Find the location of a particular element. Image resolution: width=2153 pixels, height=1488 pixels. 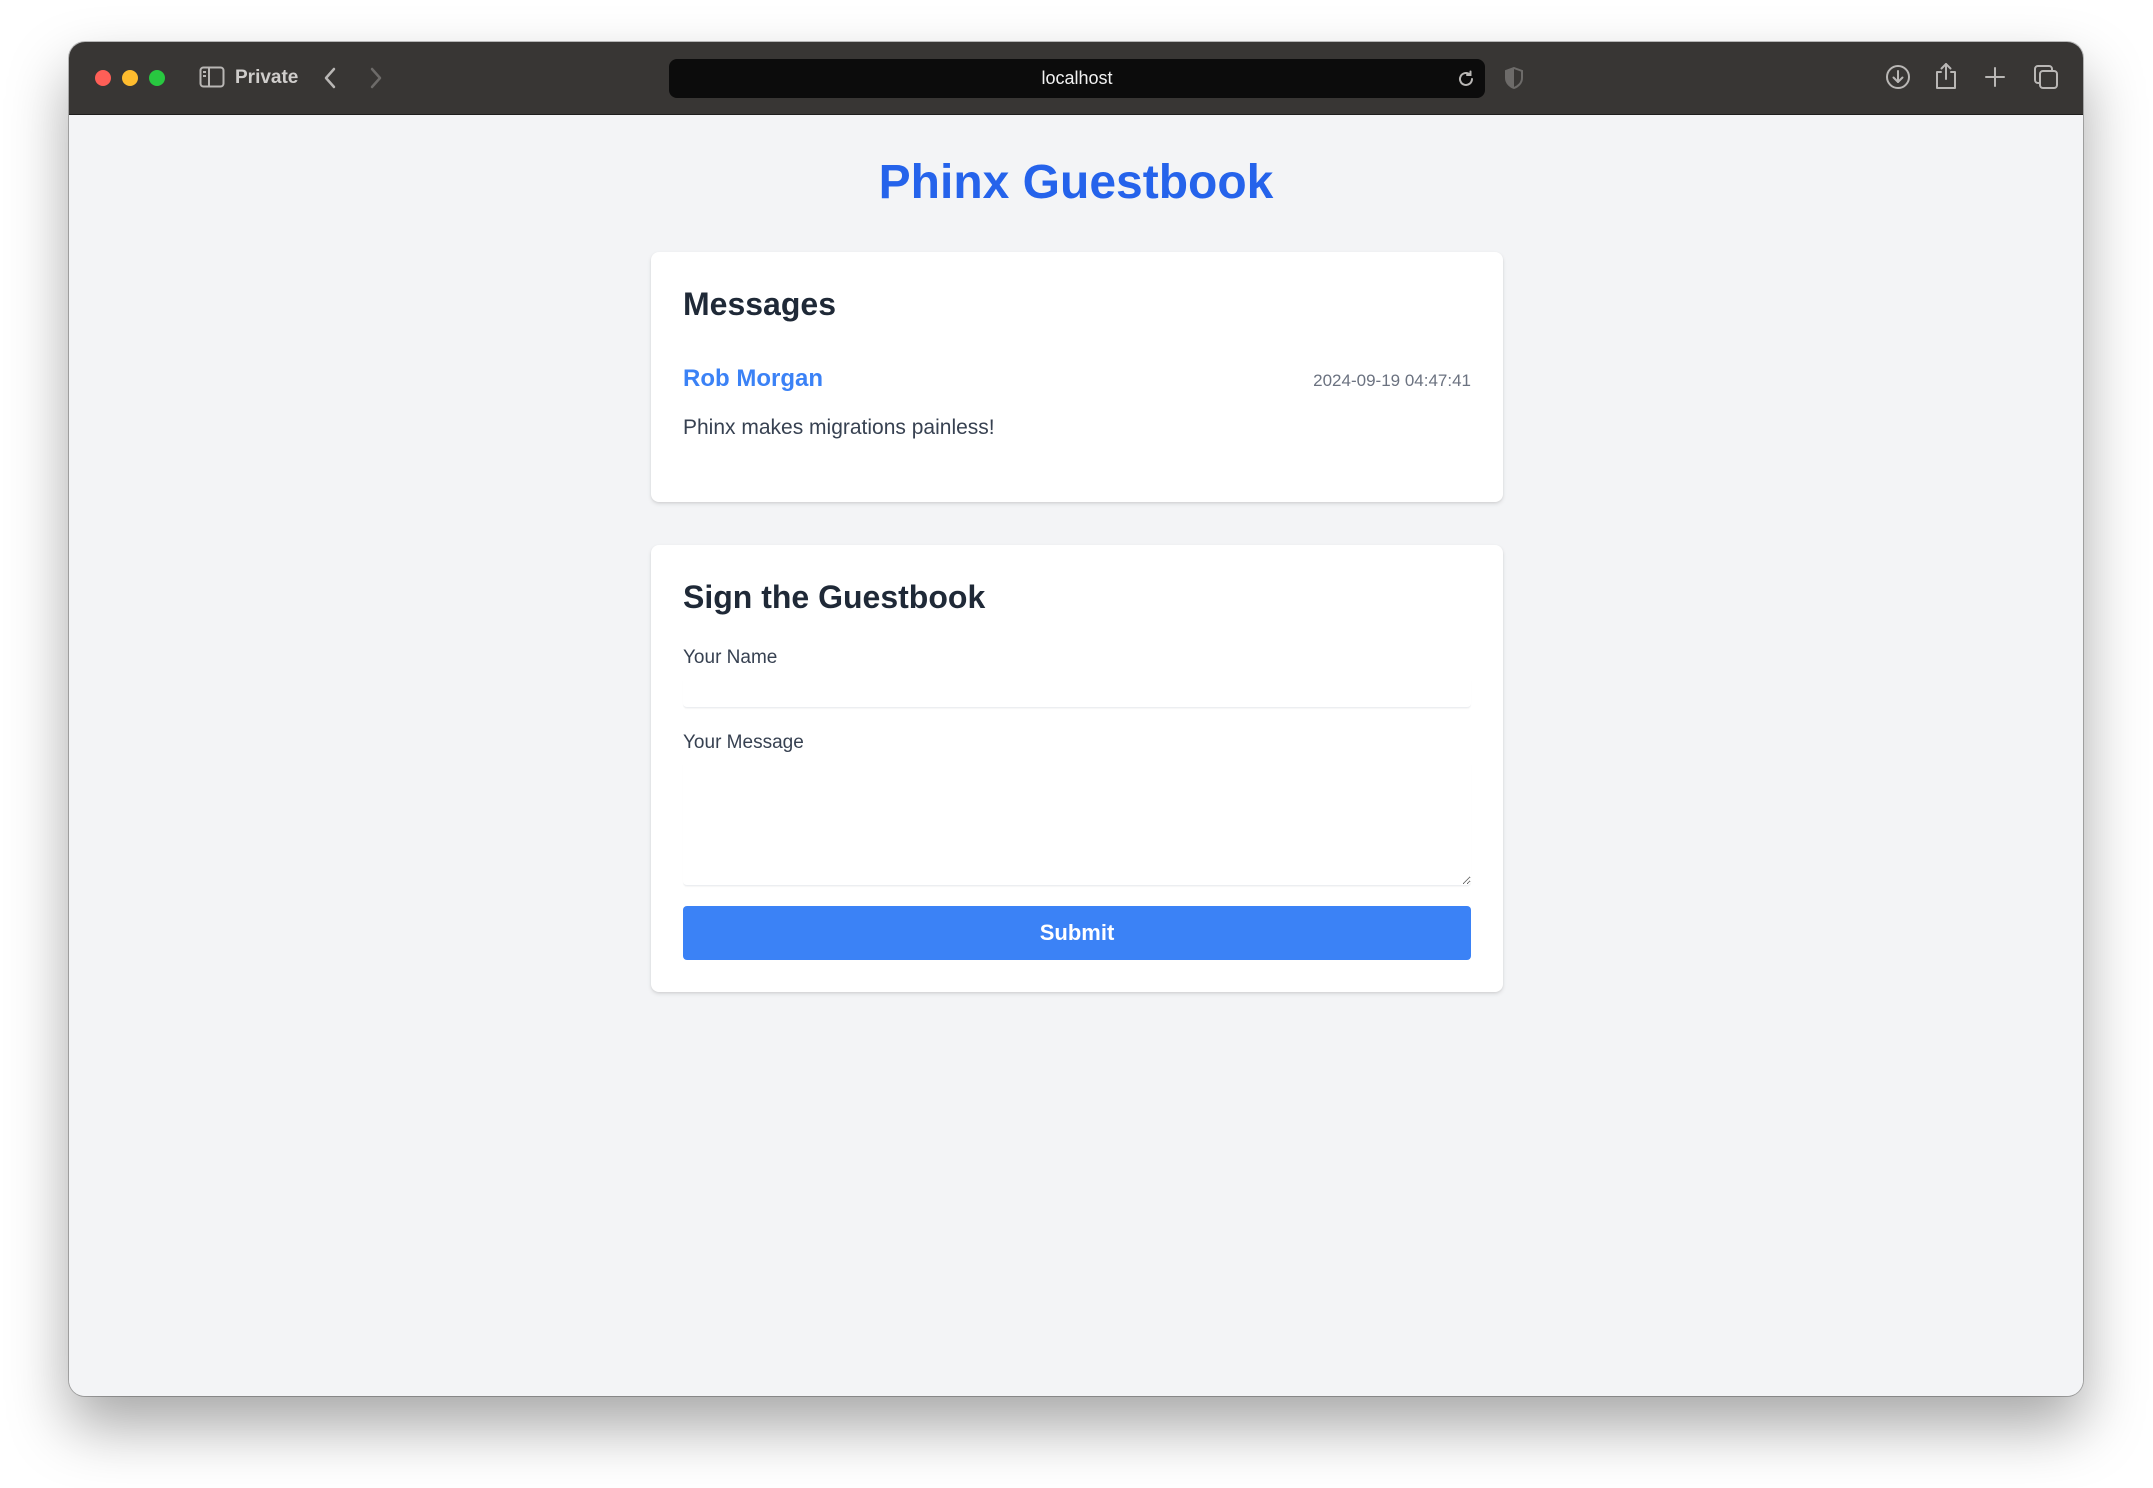

browser-toolbar: Private localhost is located at coordinates (1076, 78).